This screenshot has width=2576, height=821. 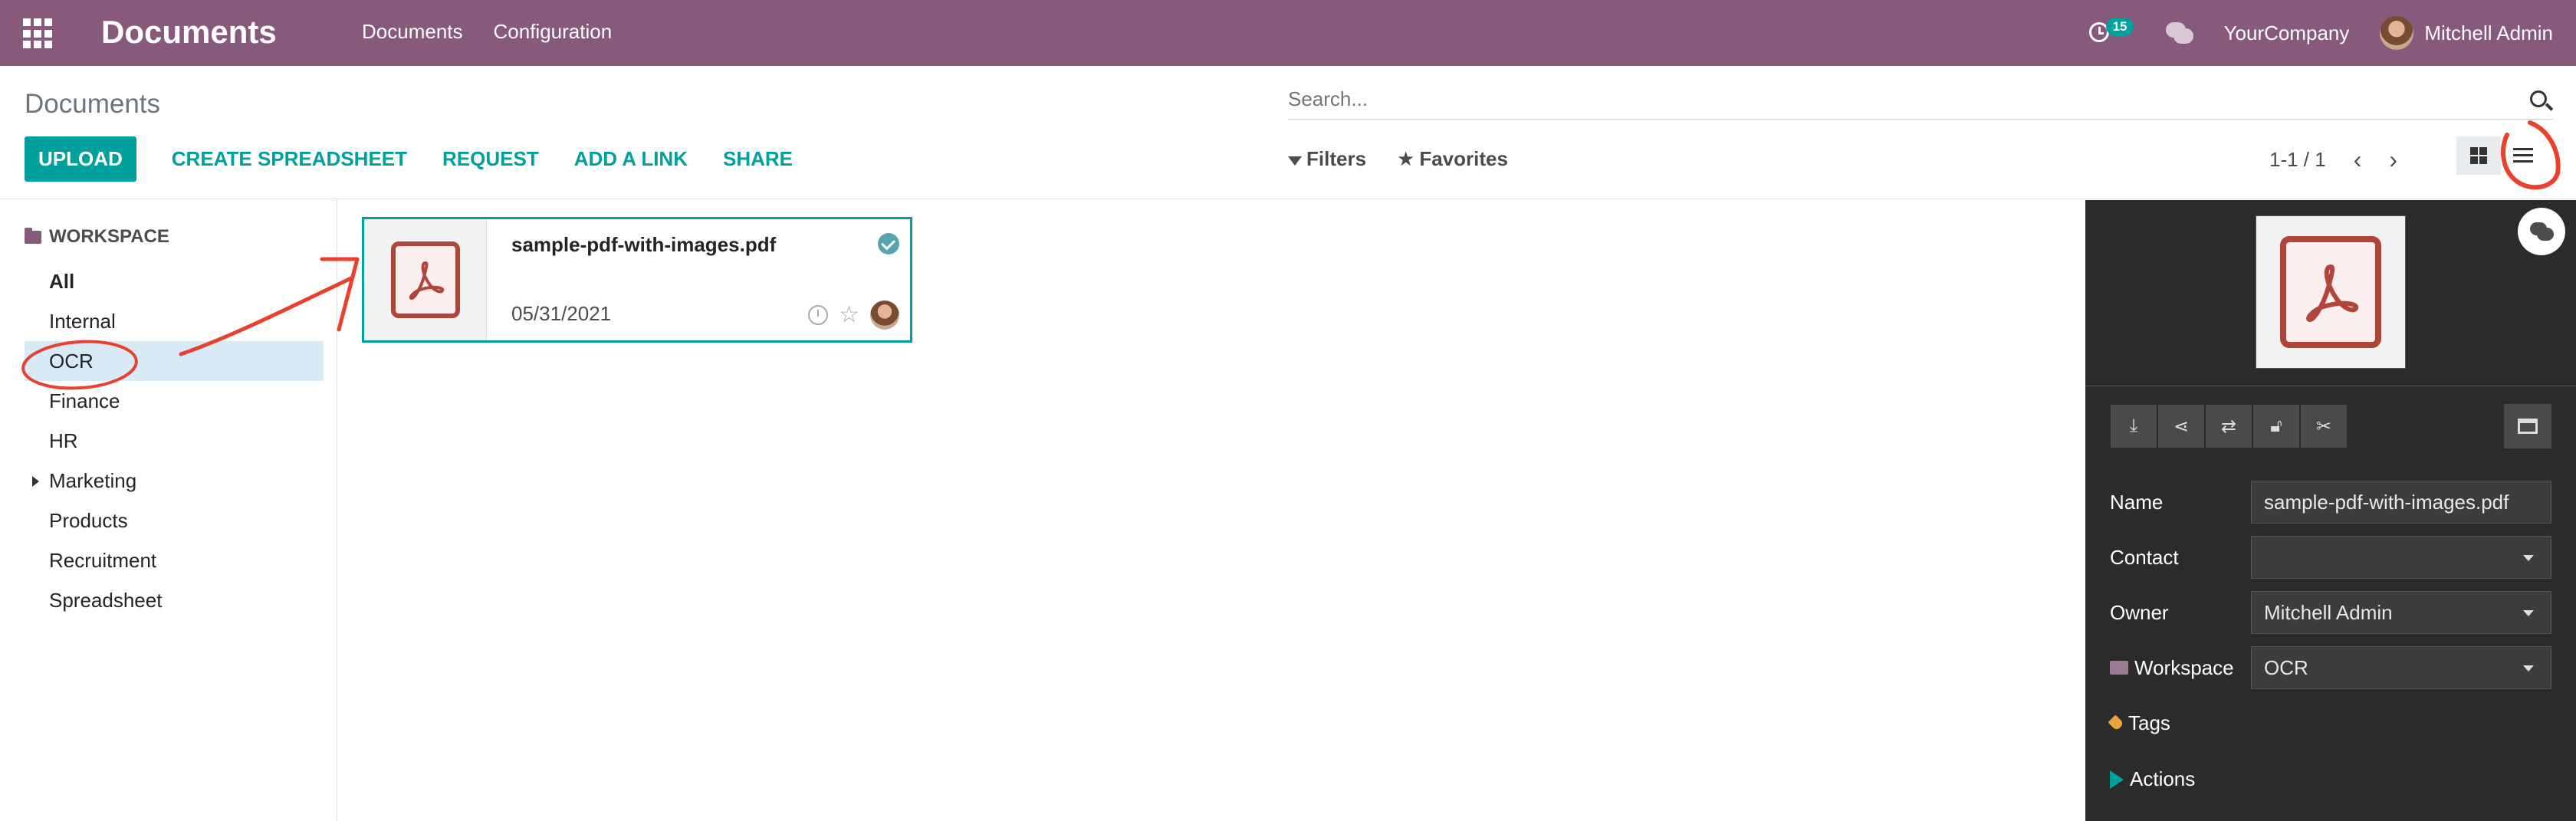 What do you see at coordinates (1327, 159) in the screenshot?
I see `filters-toggle: Filters` at bounding box center [1327, 159].